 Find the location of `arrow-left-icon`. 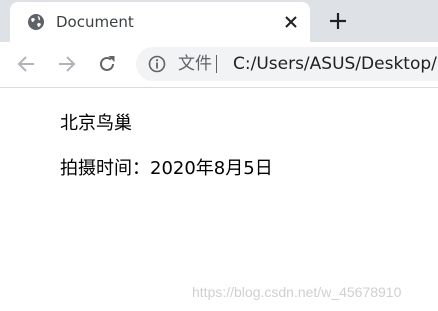

arrow-left-icon is located at coordinates (26, 64).